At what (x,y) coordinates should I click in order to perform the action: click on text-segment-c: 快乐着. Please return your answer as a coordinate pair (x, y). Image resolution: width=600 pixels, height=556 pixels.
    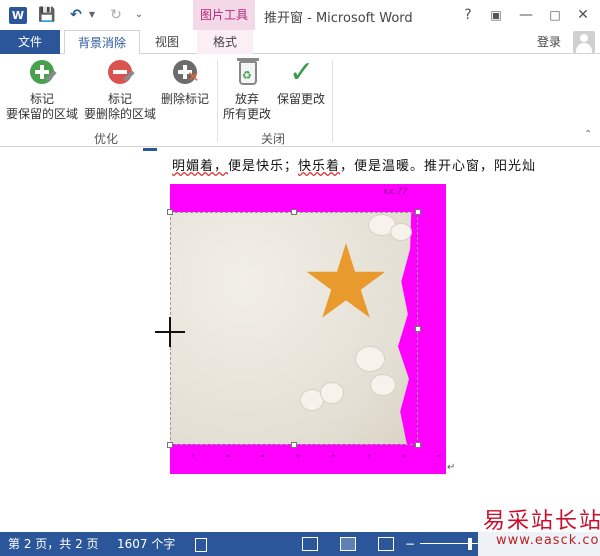
    Looking at the image, I should click on (319, 166).